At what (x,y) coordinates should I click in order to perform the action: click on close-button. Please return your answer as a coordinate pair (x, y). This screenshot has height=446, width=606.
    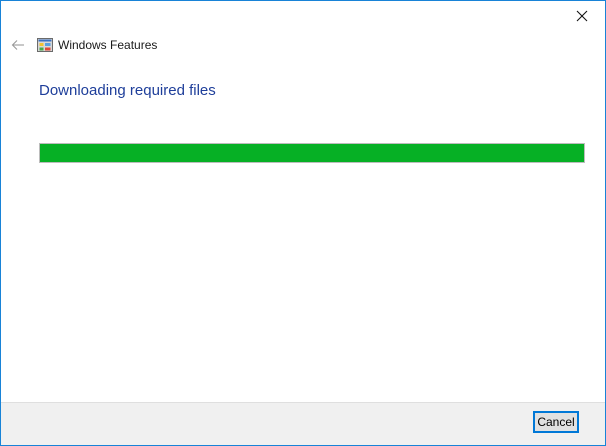
    Looking at the image, I should click on (582, 16).